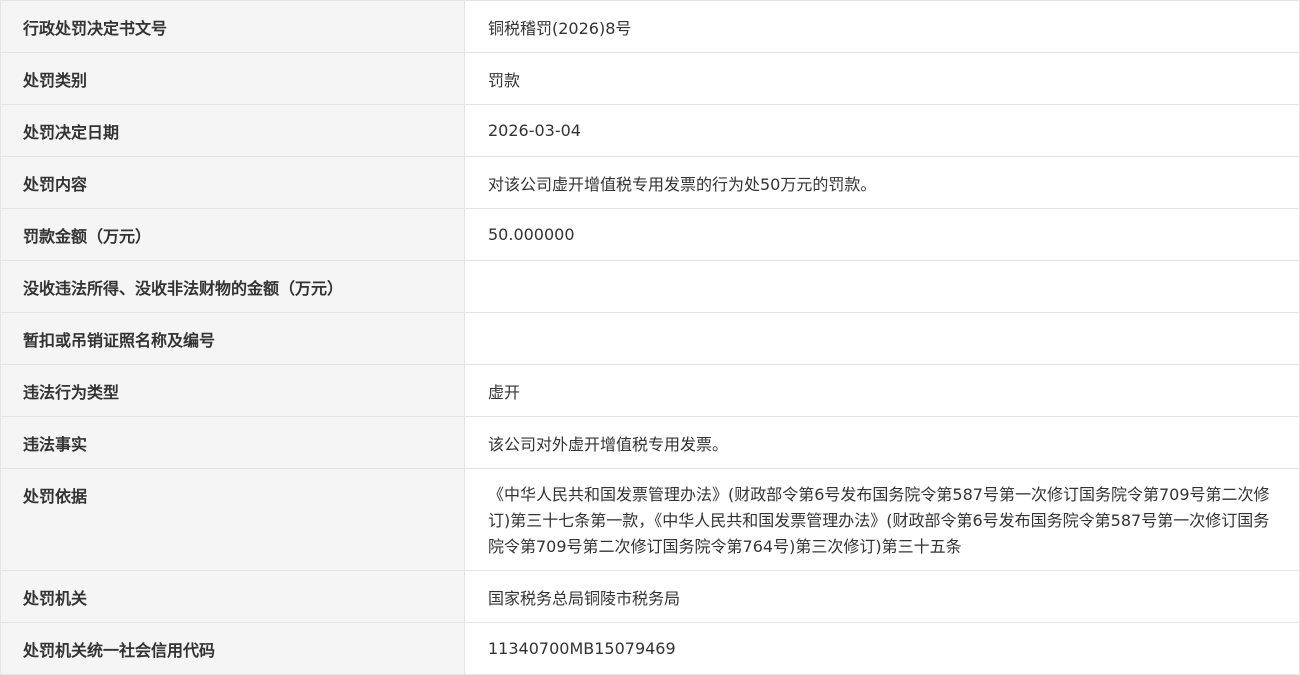 This screenshot has width=1300, height=675. I want to click on table-row: 处罚机关统一社会信用代码 11340700MB15079469, so click(650, 648).